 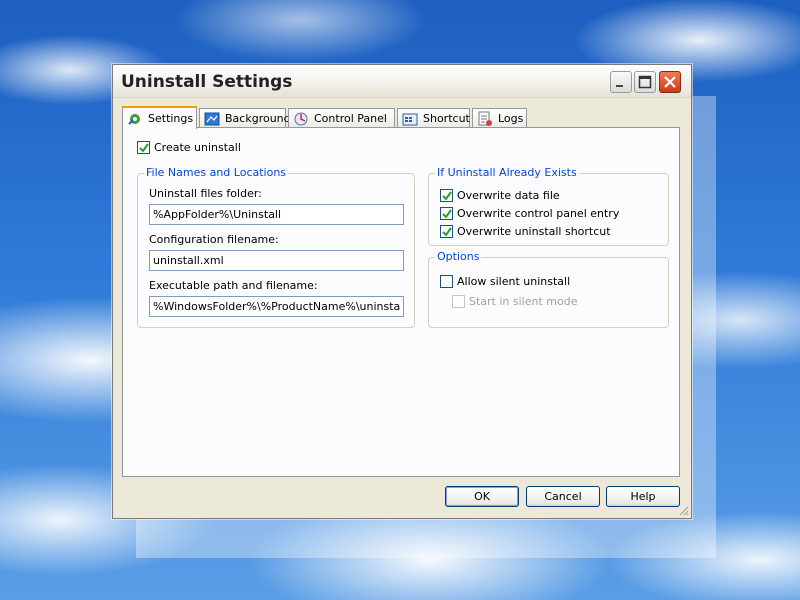 I want to click on tab-logs: Logs, so click(x=499, y=118).